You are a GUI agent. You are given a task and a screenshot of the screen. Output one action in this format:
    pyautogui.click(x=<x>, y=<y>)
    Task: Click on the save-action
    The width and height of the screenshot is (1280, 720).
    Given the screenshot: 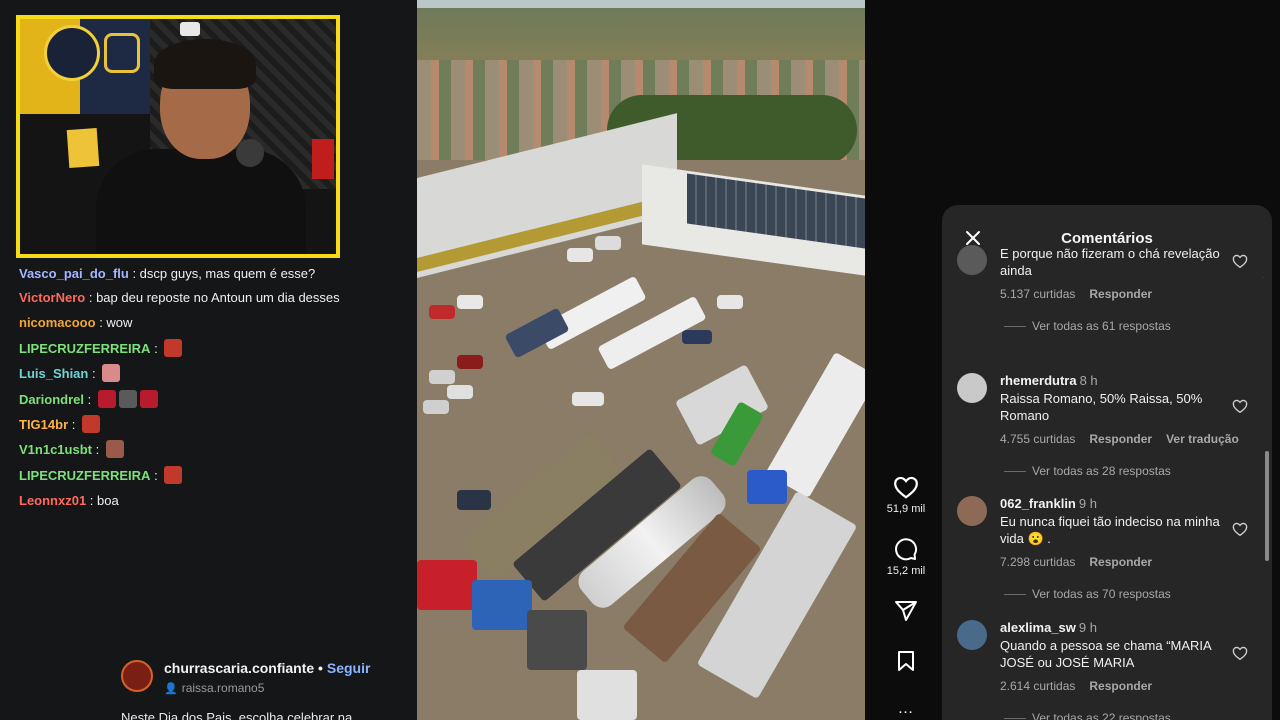 What is the action you would take?
    pyautogui.click(x=906, y=661)
    